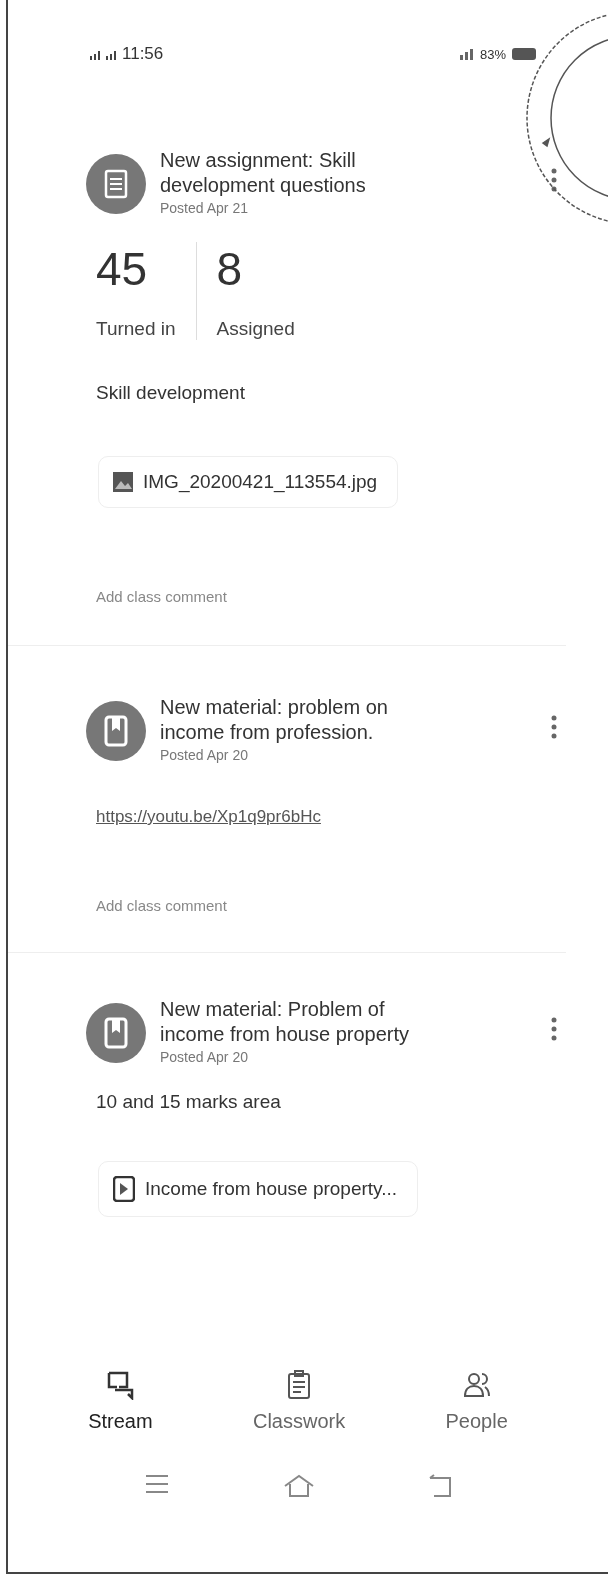 Image resolution: width=609 pixels, height=1582 pixels. What do you see at coordinates (263, 173) in the screenshot?
I see `post-title: New assignment: Skill development questions` at bounding box center [263, 173].